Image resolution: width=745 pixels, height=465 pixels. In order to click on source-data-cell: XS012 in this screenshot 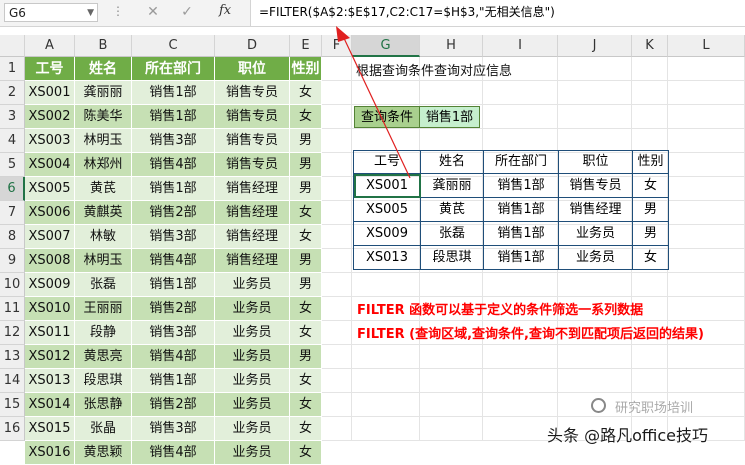, I will do `click(50, 357)`.